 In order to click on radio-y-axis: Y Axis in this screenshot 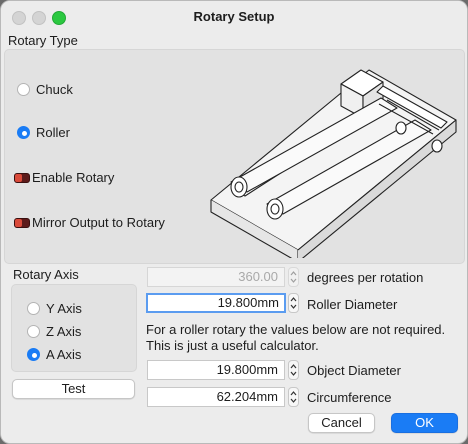, I will do `click(54, 308)`.